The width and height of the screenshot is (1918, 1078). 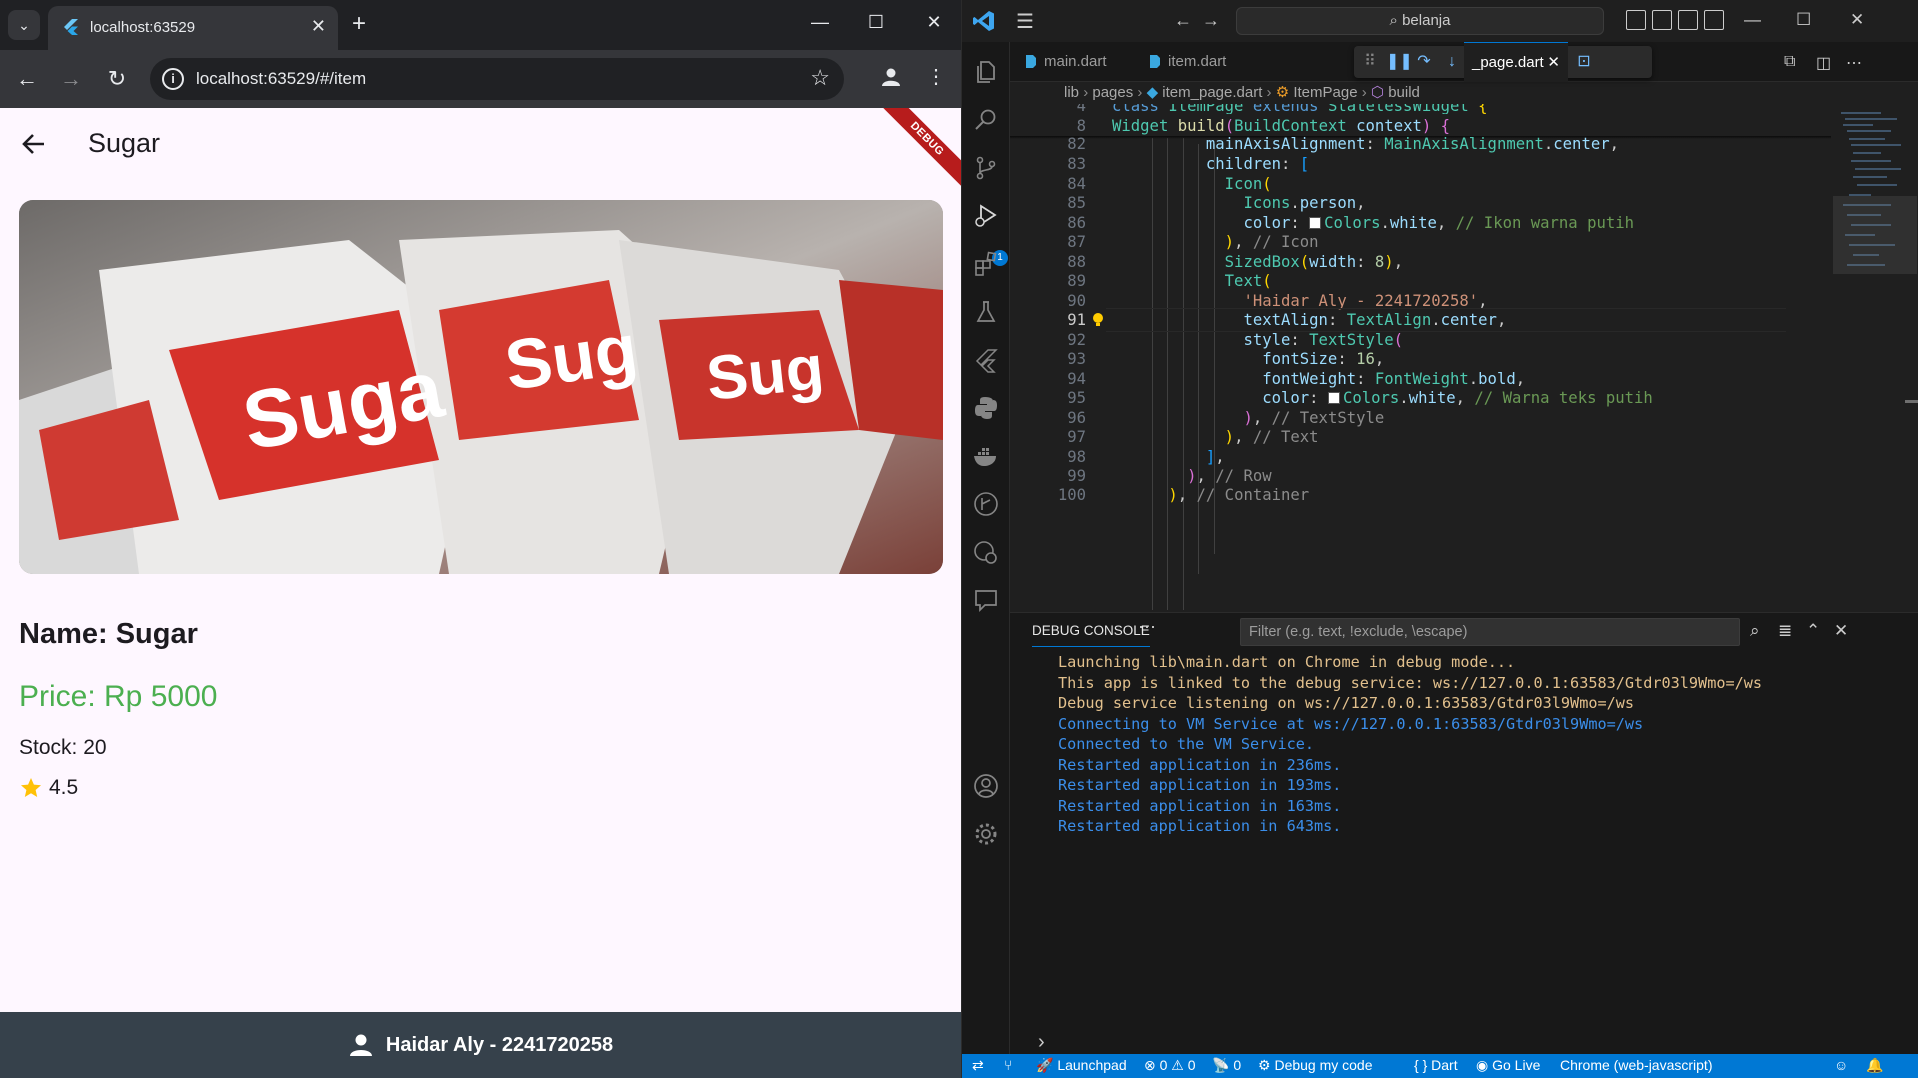 What do you see at coordinates (31, 787) in the screenshot?
I see `star-icon` at bounding box center [31, 787].